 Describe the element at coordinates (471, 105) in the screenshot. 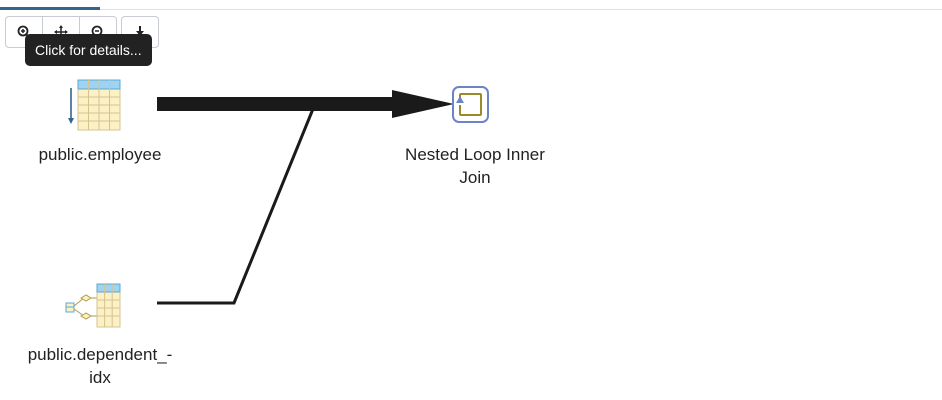

I see `nested-loop-icon` at that location.